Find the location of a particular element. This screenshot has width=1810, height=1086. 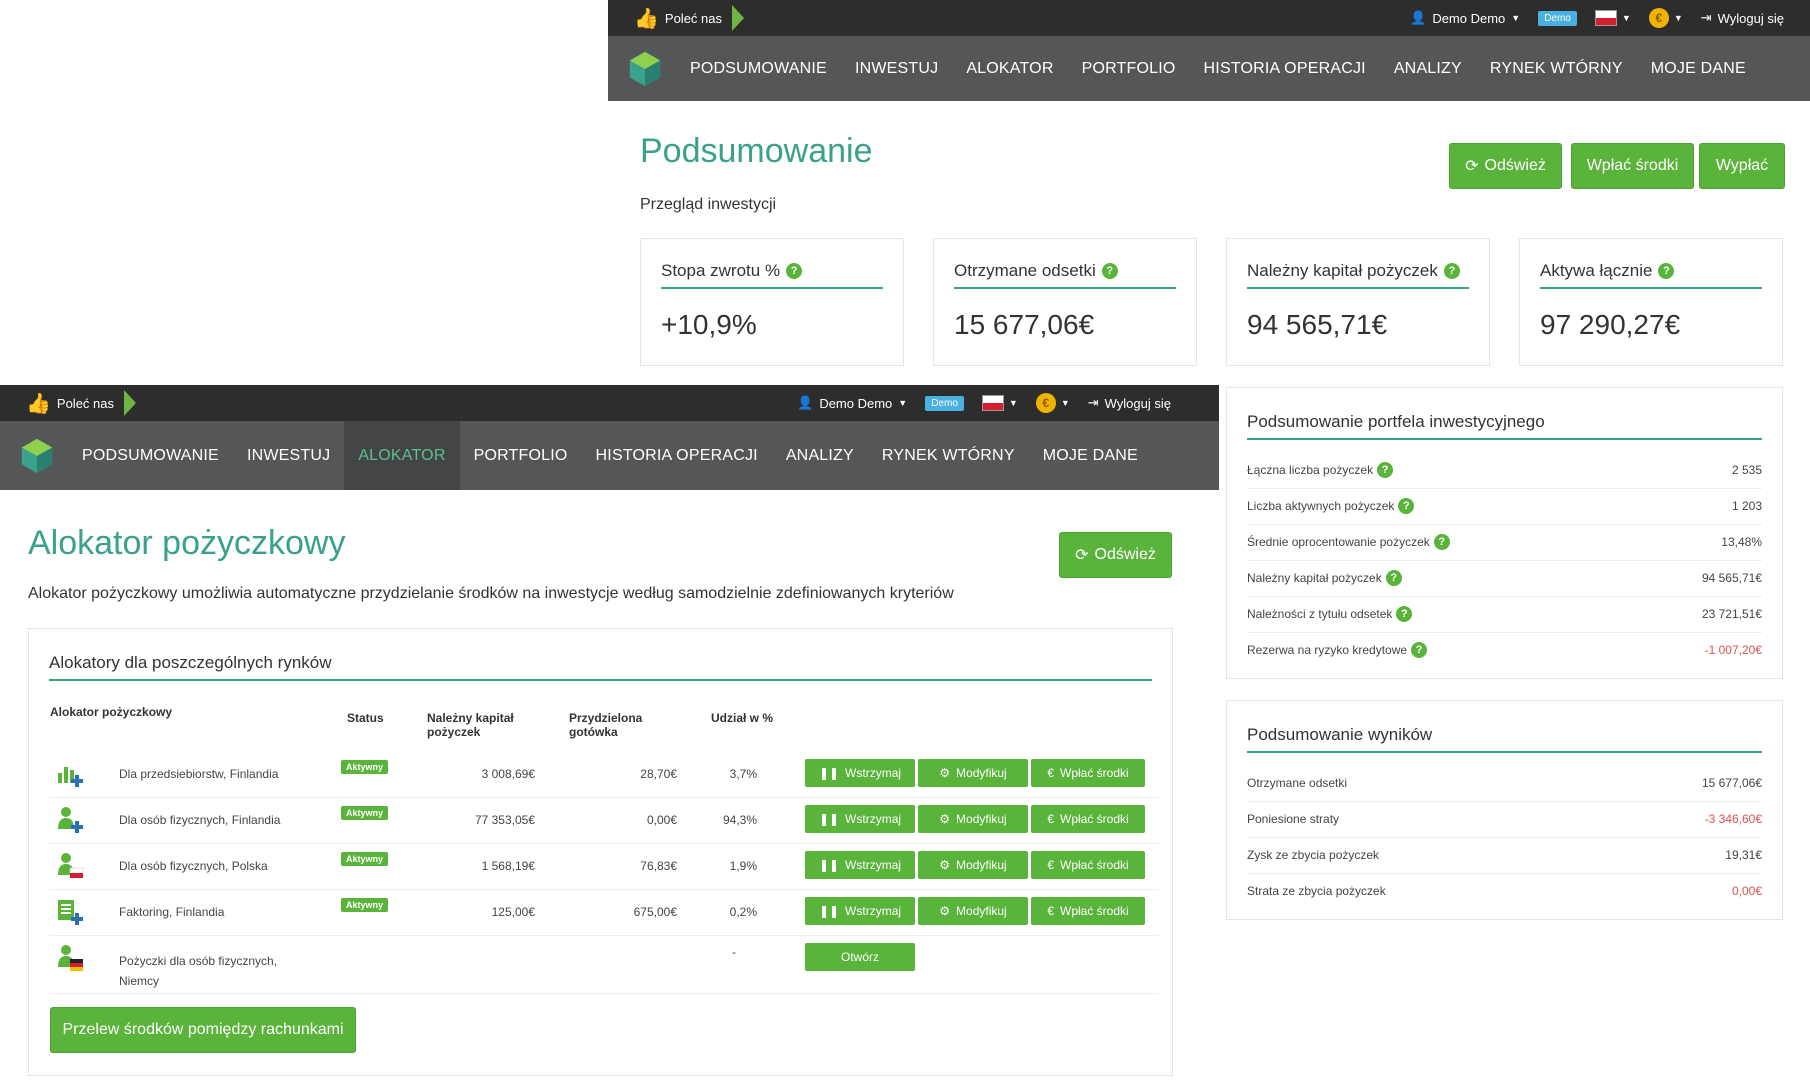

allocator-name: Dla osób fizycznych, Polska is located at coordinates (193, 866).